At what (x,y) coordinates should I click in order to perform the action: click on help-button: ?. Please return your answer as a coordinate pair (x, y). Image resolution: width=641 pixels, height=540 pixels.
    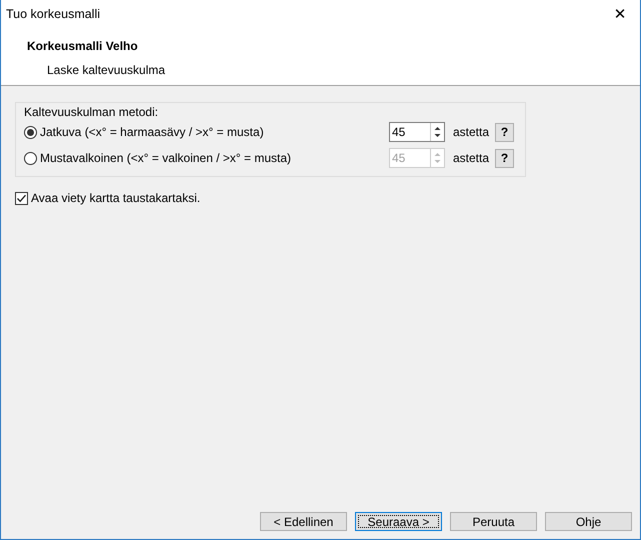
    Looking at the image, I should click on (504, 132).